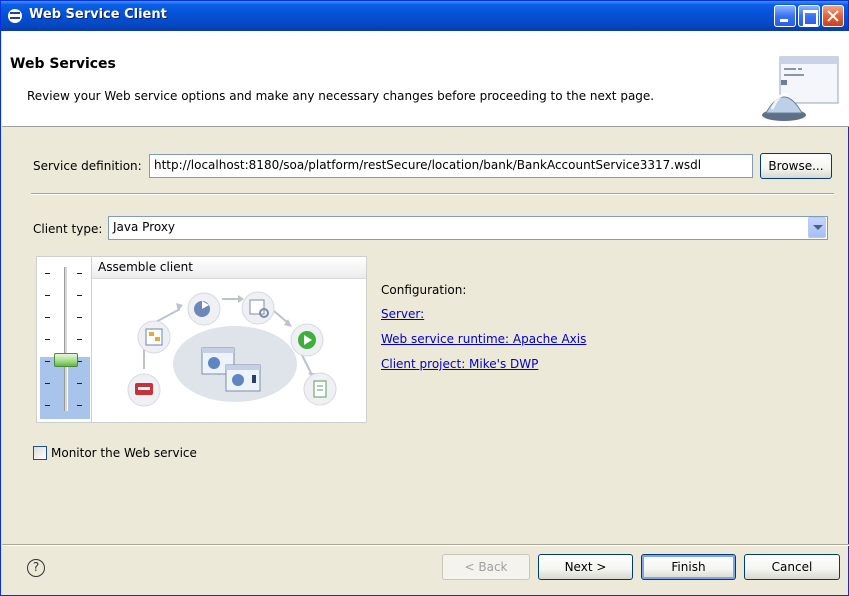  I want to click on close-icon, so click(833, 16).